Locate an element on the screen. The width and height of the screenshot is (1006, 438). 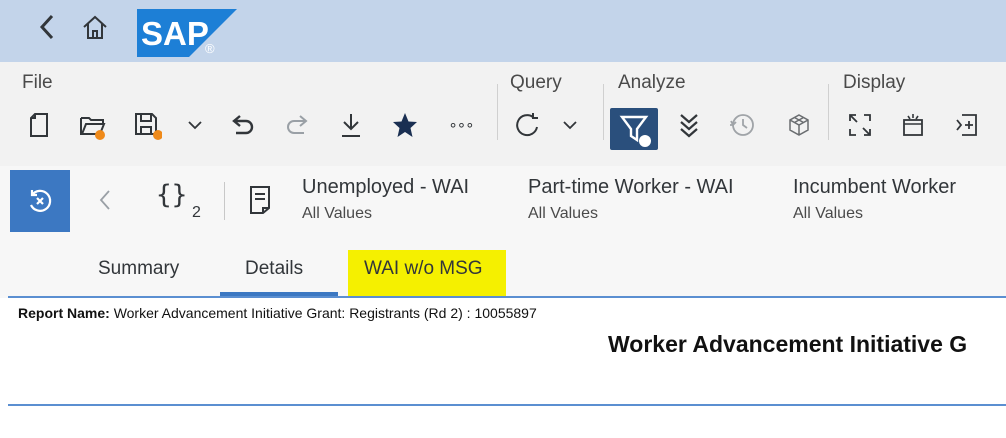
registered-mark: ® is located at coordinates (210, 48).